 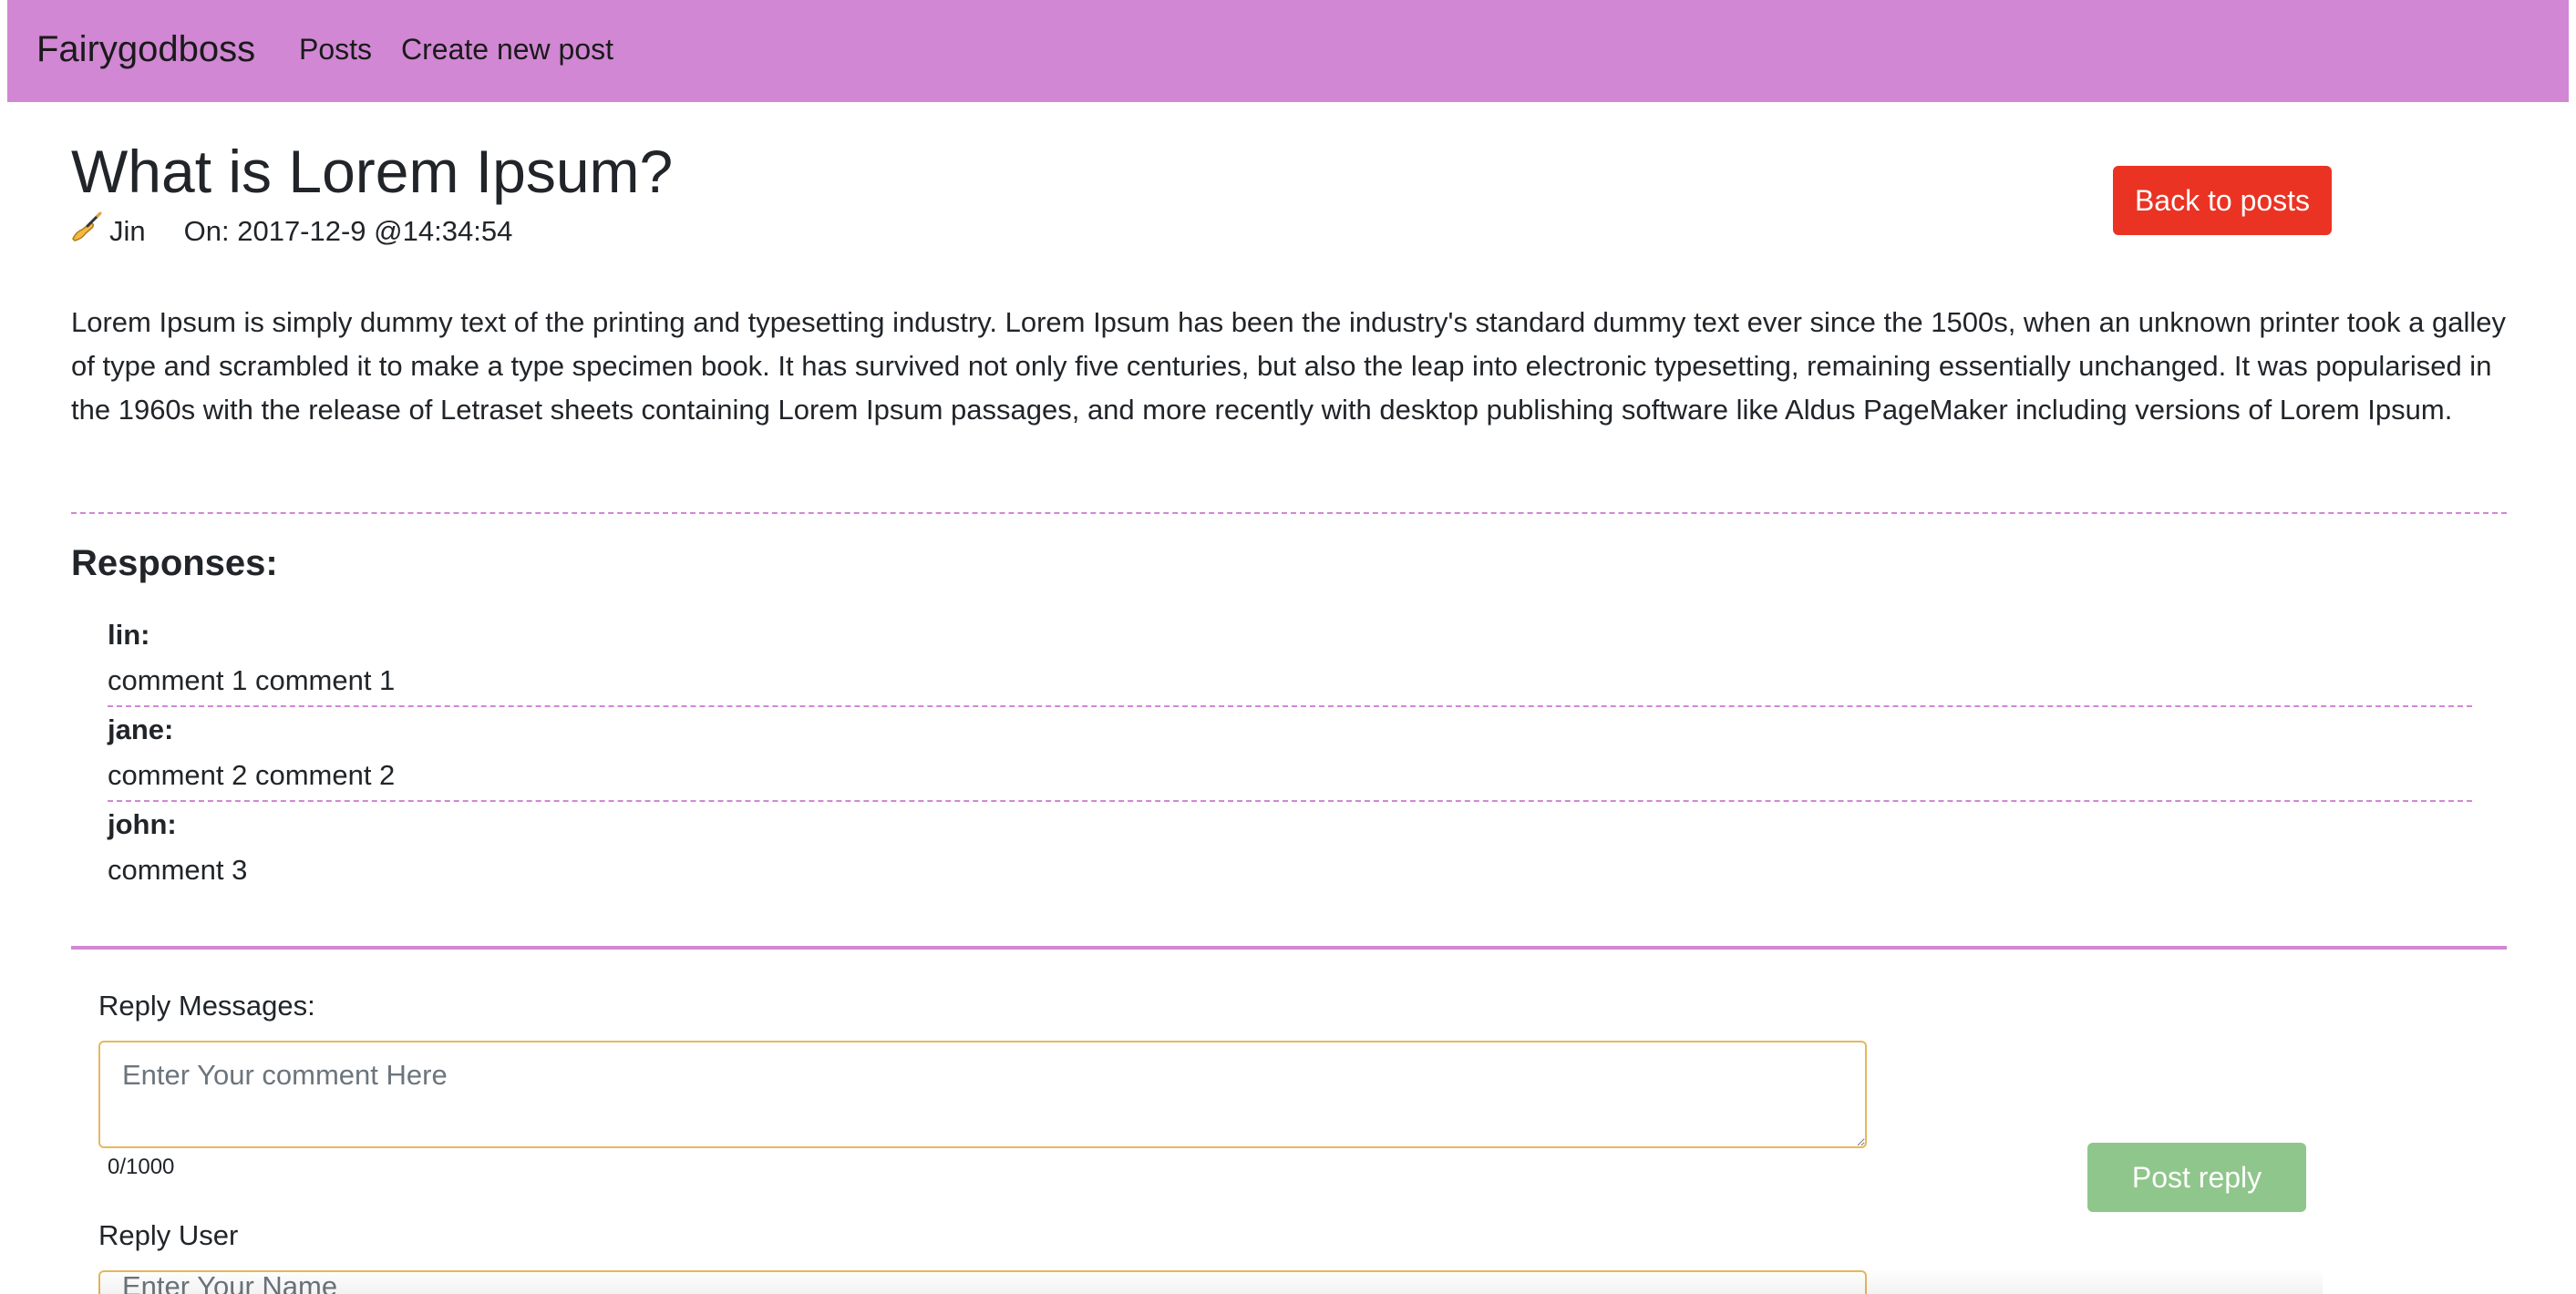 I want to click on comment-item: jane: comment 2 comment 2, so click(x=1290, y=754).